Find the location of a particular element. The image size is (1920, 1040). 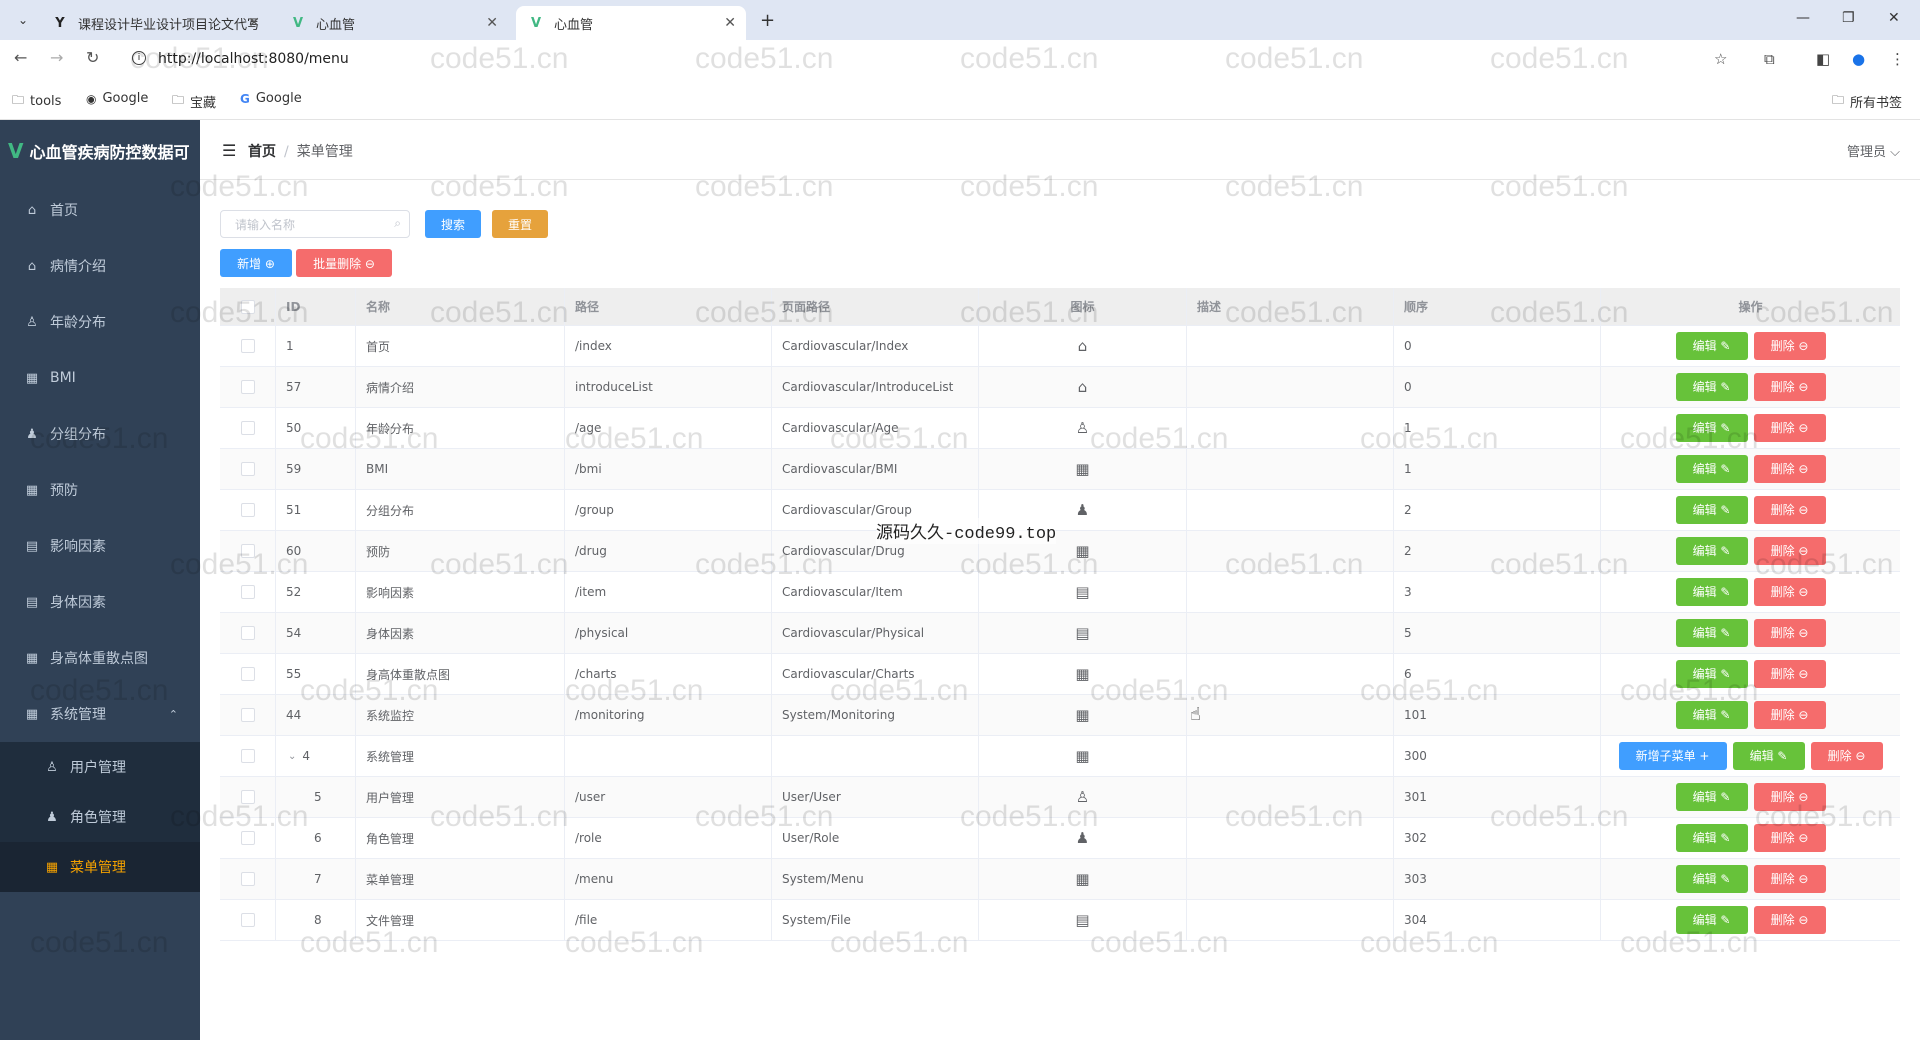

sidebar-item-physical: ▤ 身体因素 is located at coordinates (100, 602).